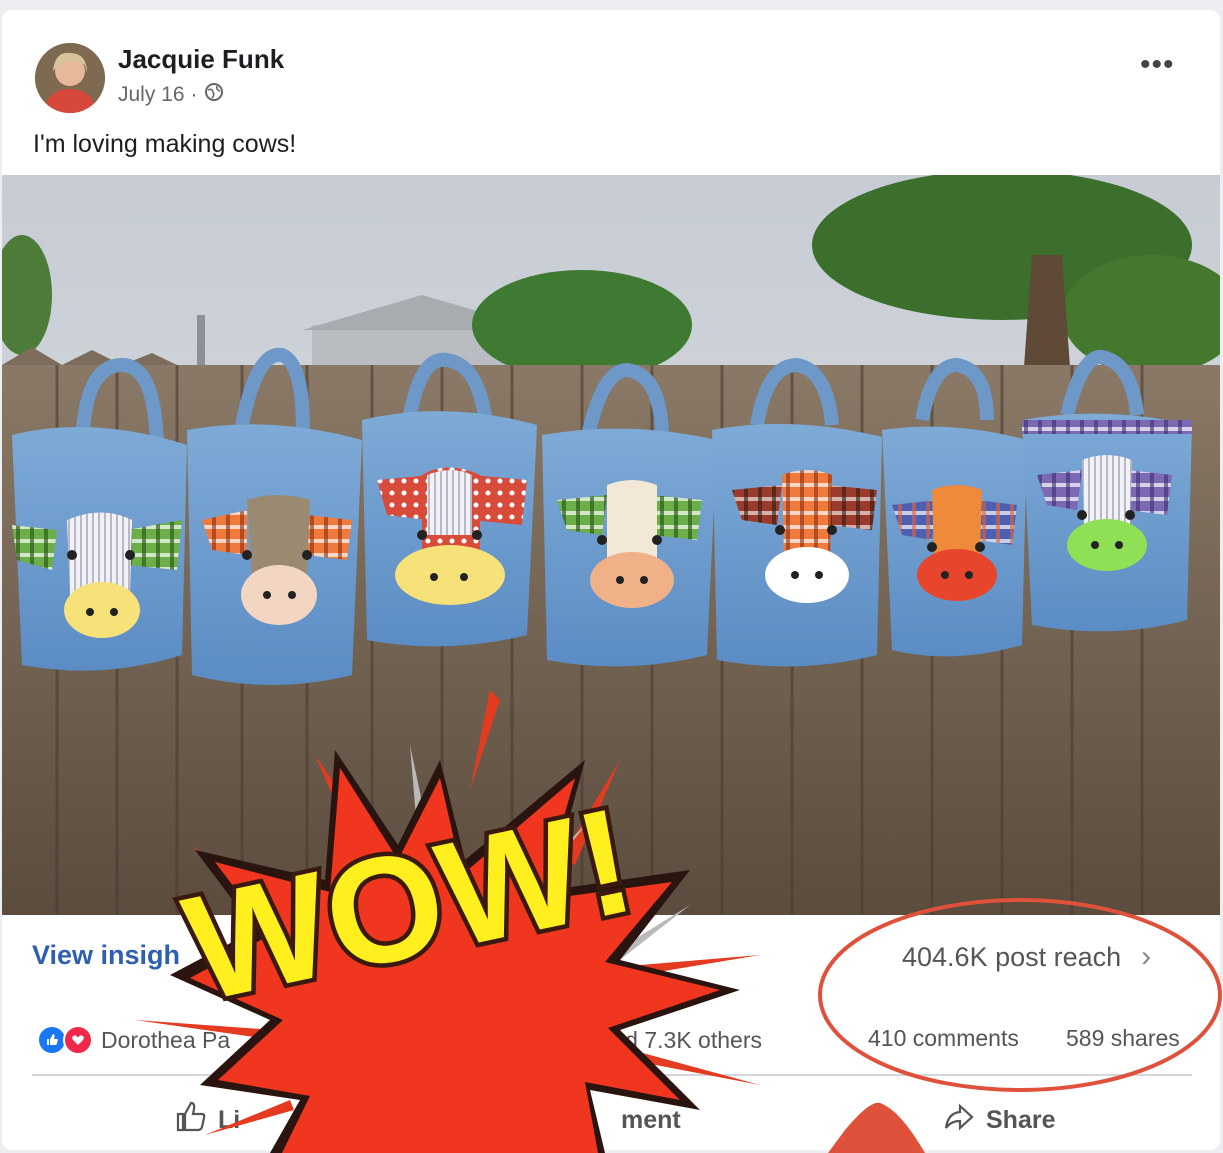 Image resolution: width=1223 pixels, height=1153 pixels. I want to click on view-insights-link: View insigh, so click(106, 955).